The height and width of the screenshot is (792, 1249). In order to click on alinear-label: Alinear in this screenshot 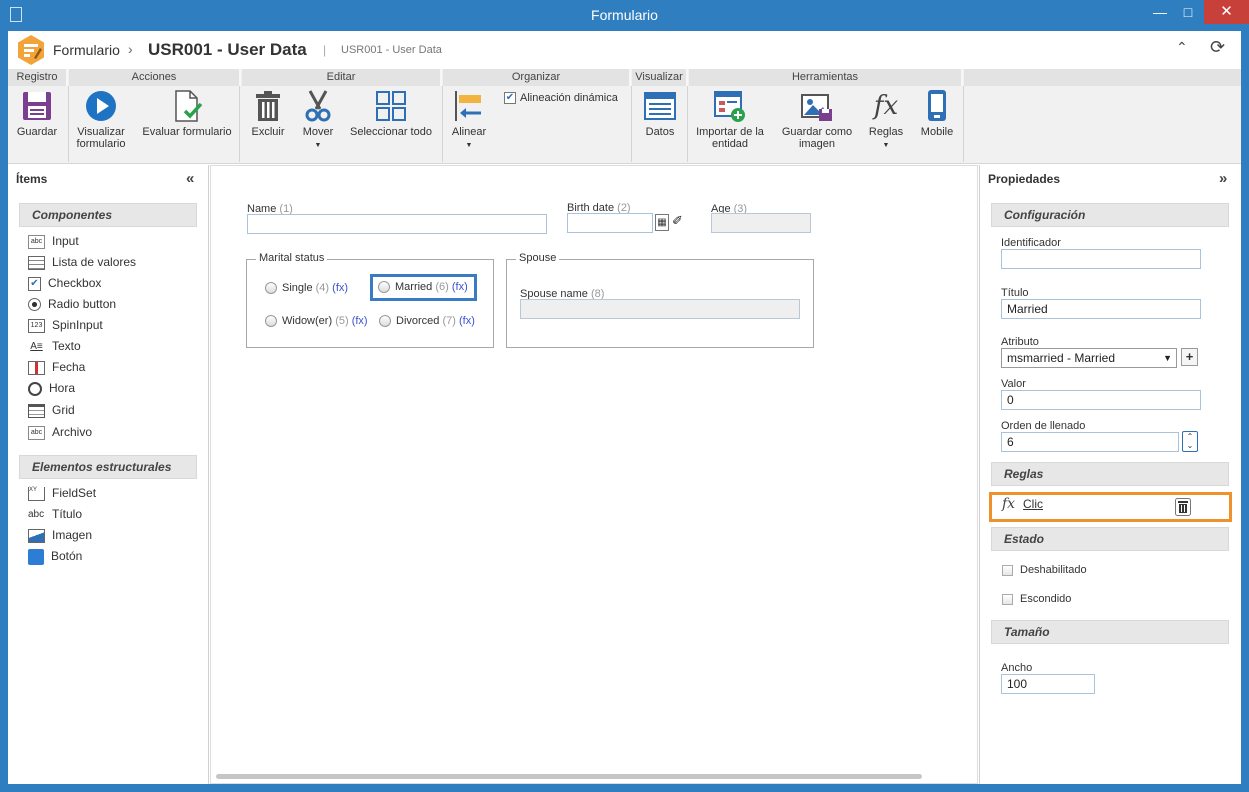, I will do `click(469, 132)`.